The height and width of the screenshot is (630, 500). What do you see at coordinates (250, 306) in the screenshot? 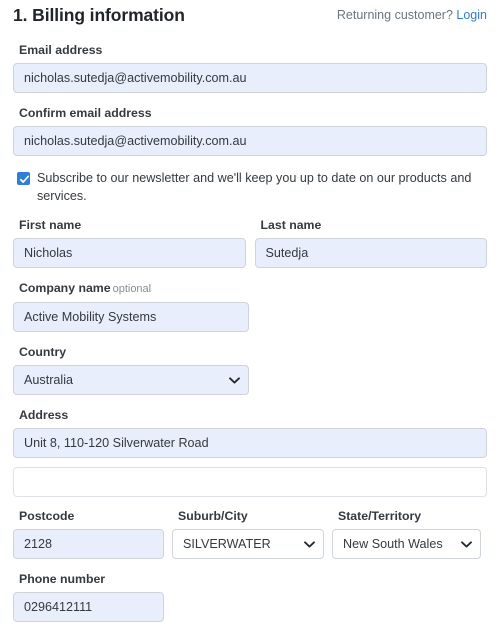
I see `company-name-field-group: Company name optional` at bounding box center [250, 306].